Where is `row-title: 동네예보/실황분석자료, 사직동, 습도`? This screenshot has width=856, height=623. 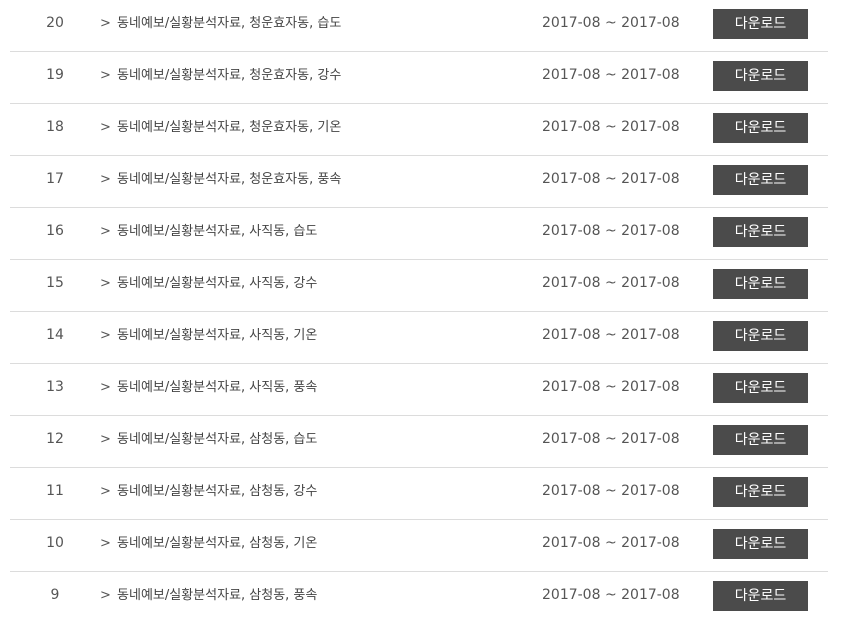
row-title: 동네예보/실황분석자료, 사직동, 습도 is located at coordinates (217, 231).